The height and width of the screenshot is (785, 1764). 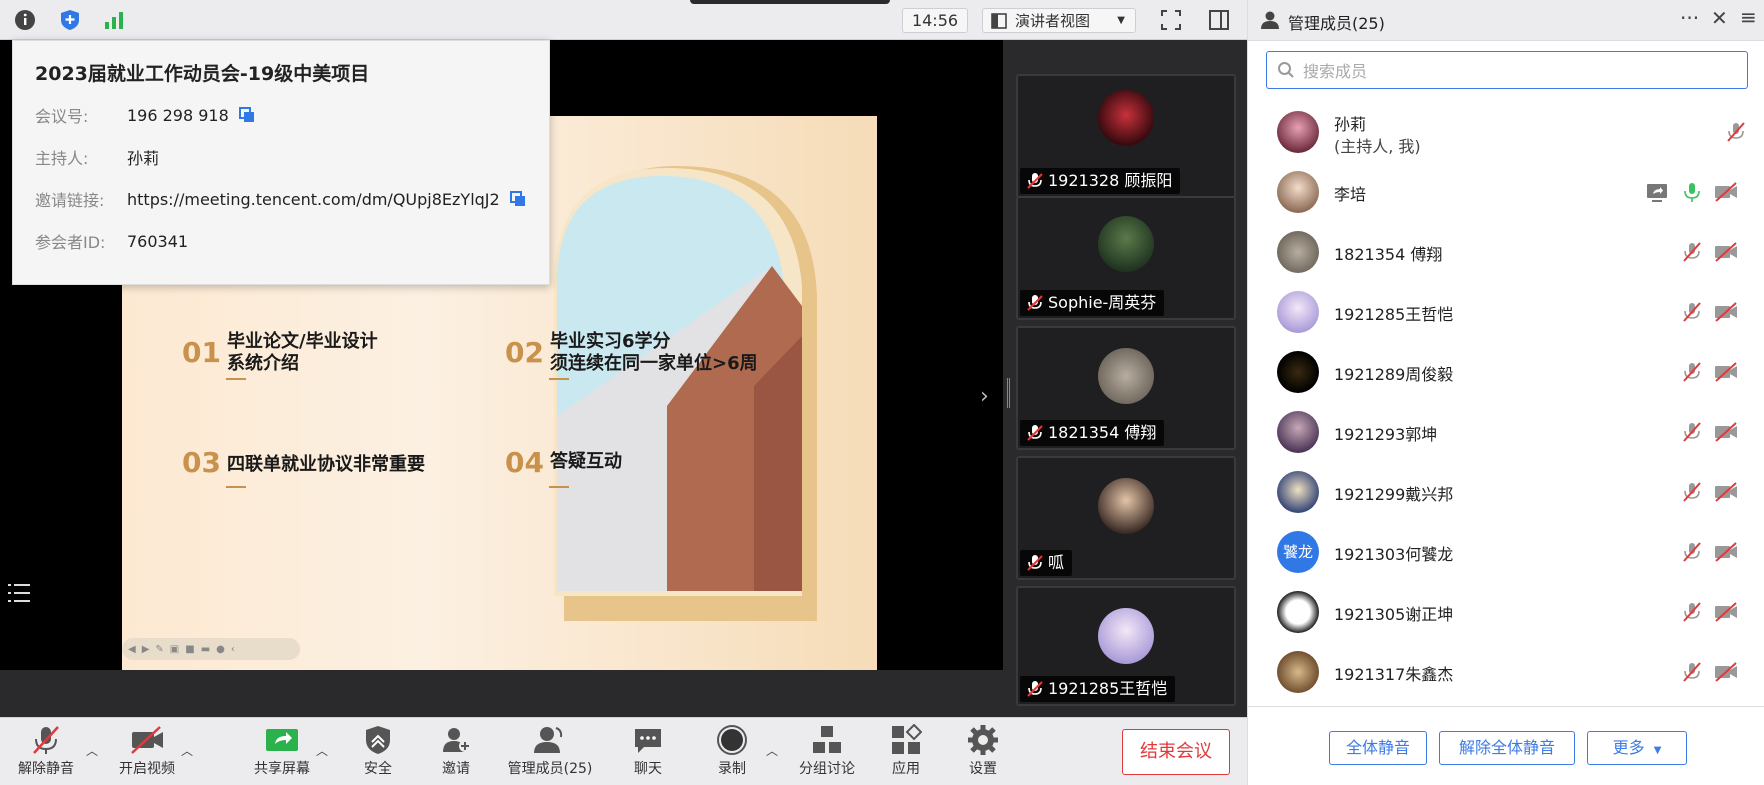 What do you see at coordinates (236, 379) in the screenshot?
I see `slide-item-underline` at bounding box center [236, 379].